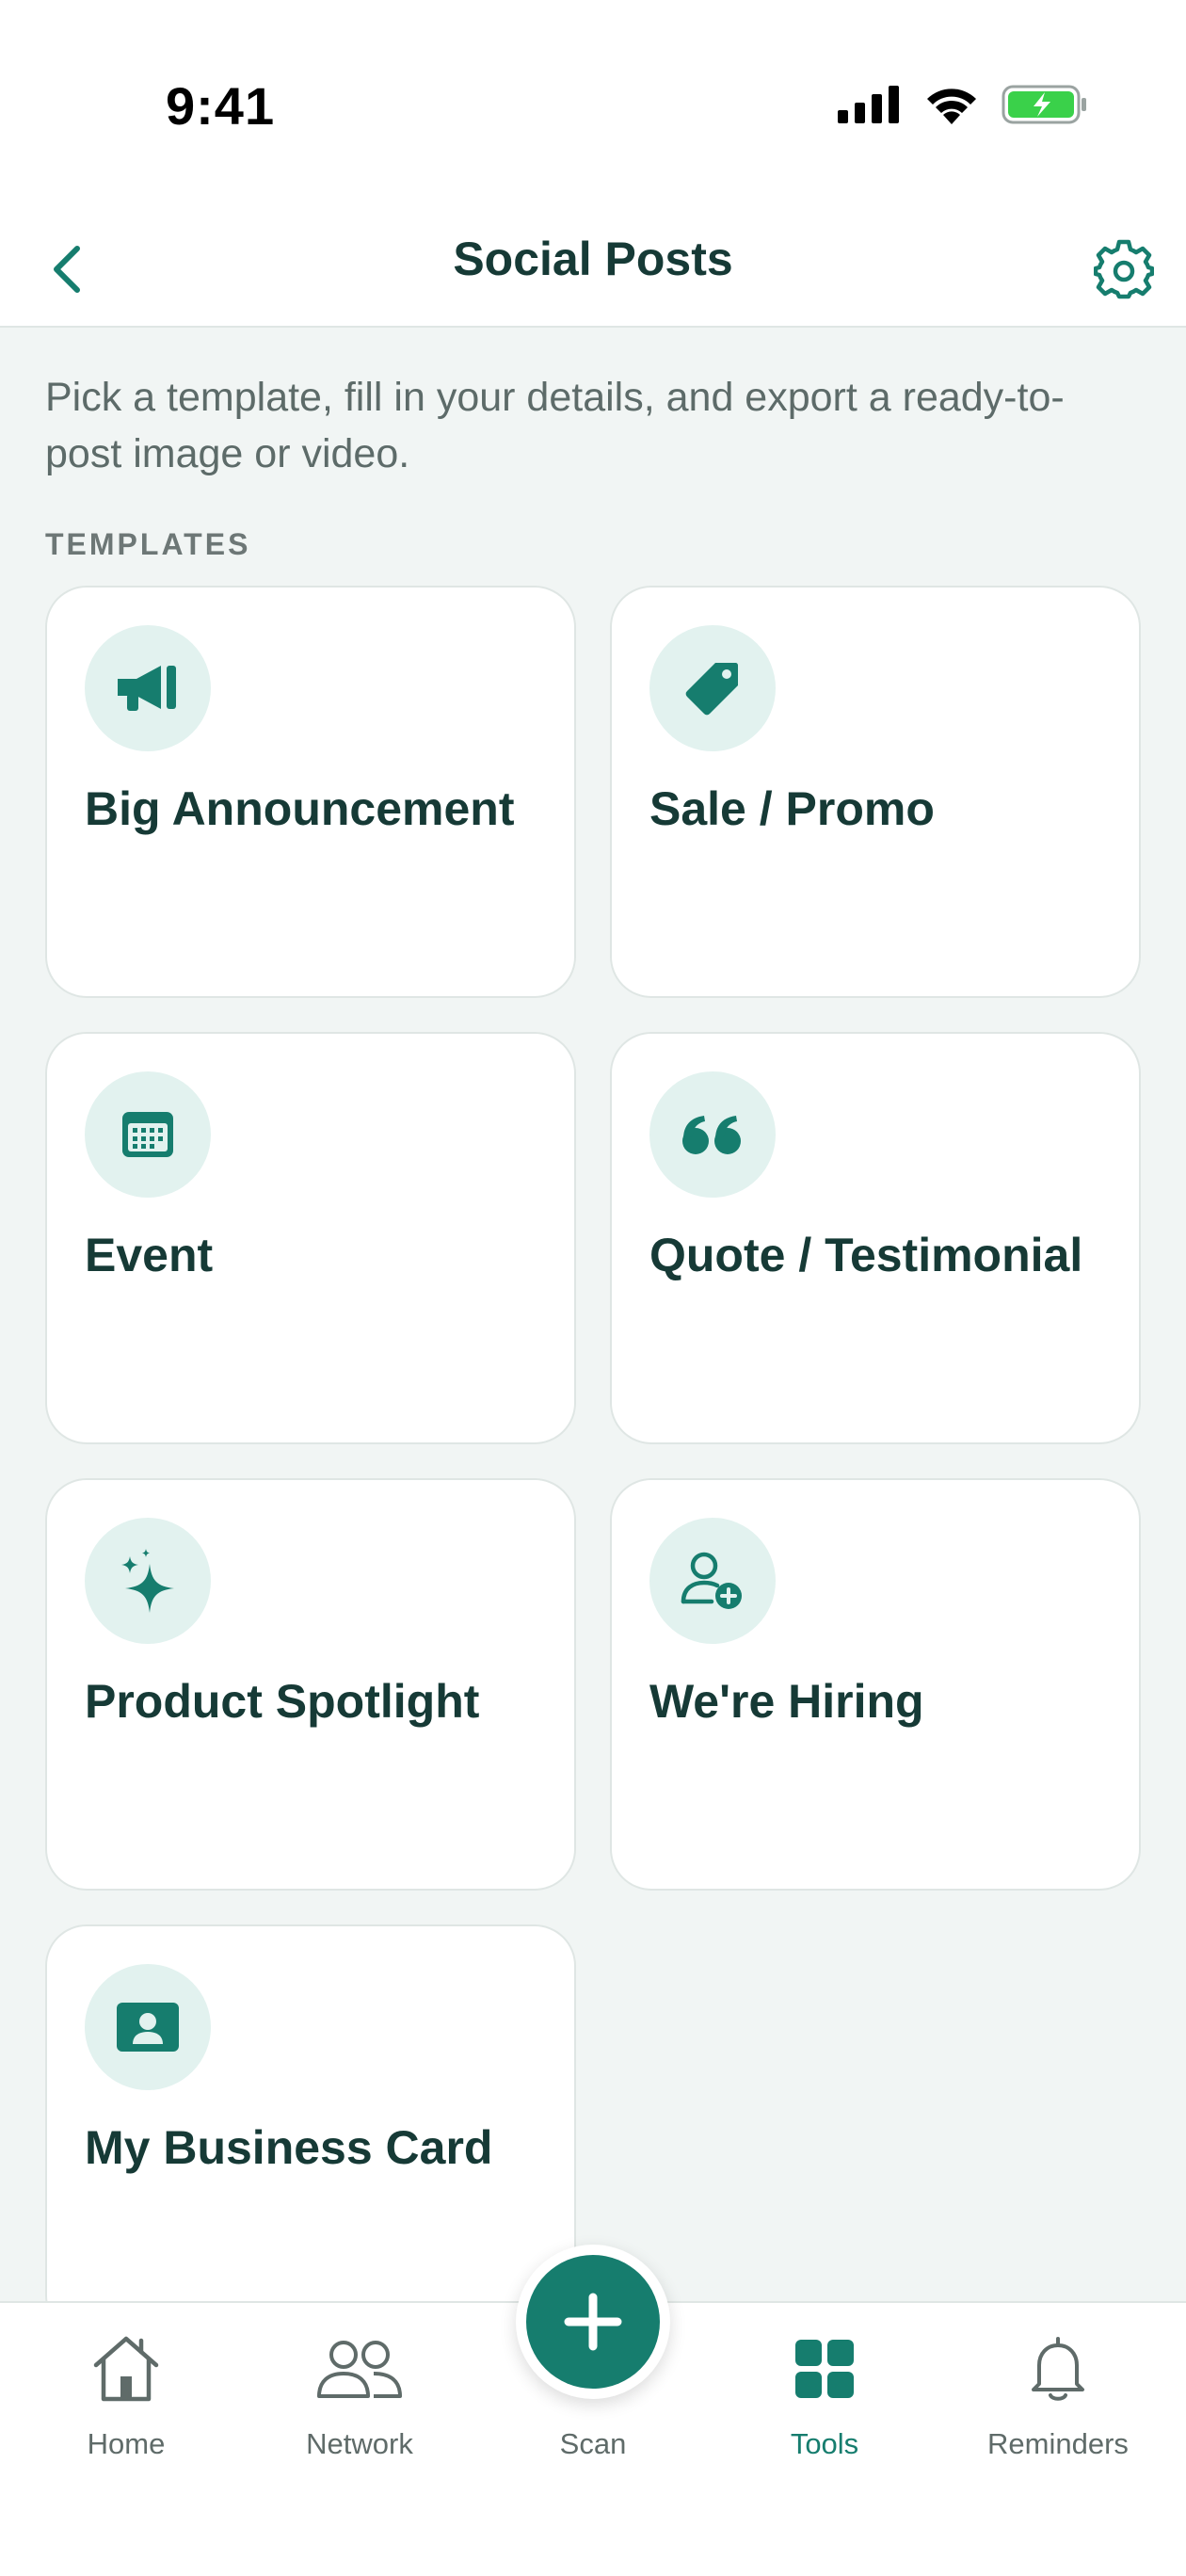  What do you see at coordinates (866, 1255) in the screenshot?
I see `card-title: Quote / Testimonial` at bounding box center [866, 1255].